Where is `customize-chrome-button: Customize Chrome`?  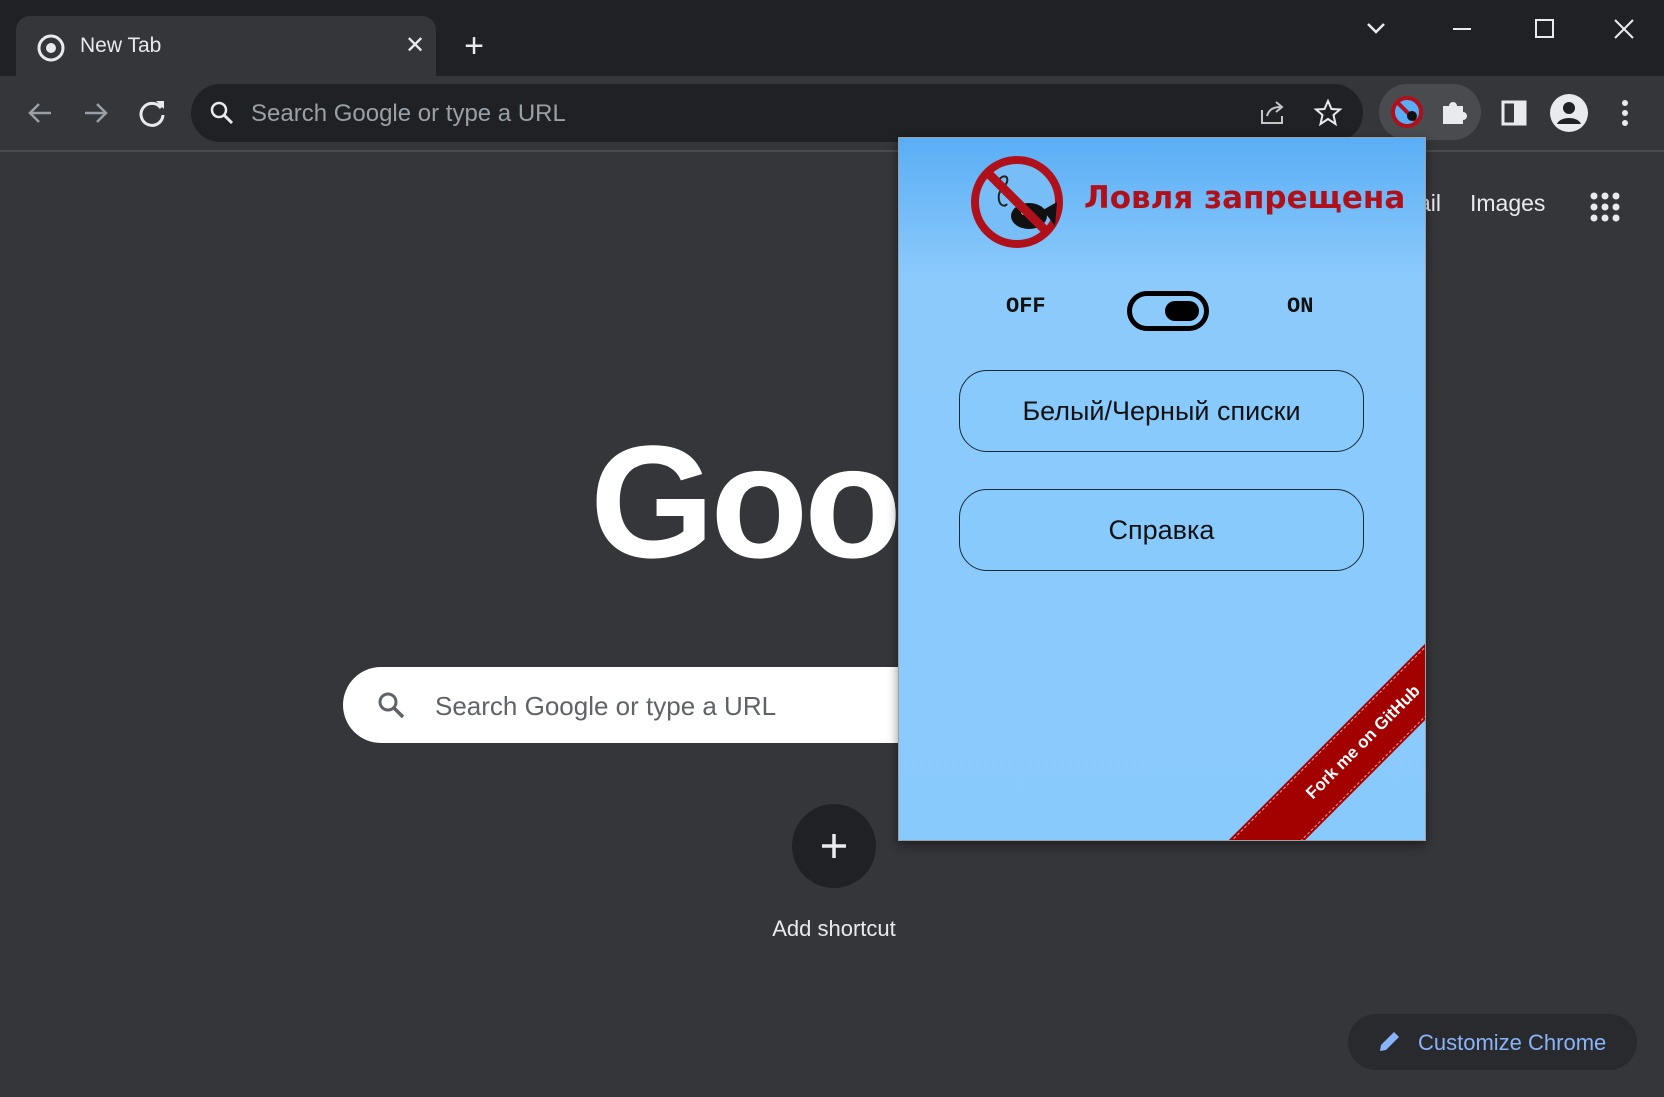
customize-chrome-button: Customize Chrome is located at coordinates (1492, 1042).